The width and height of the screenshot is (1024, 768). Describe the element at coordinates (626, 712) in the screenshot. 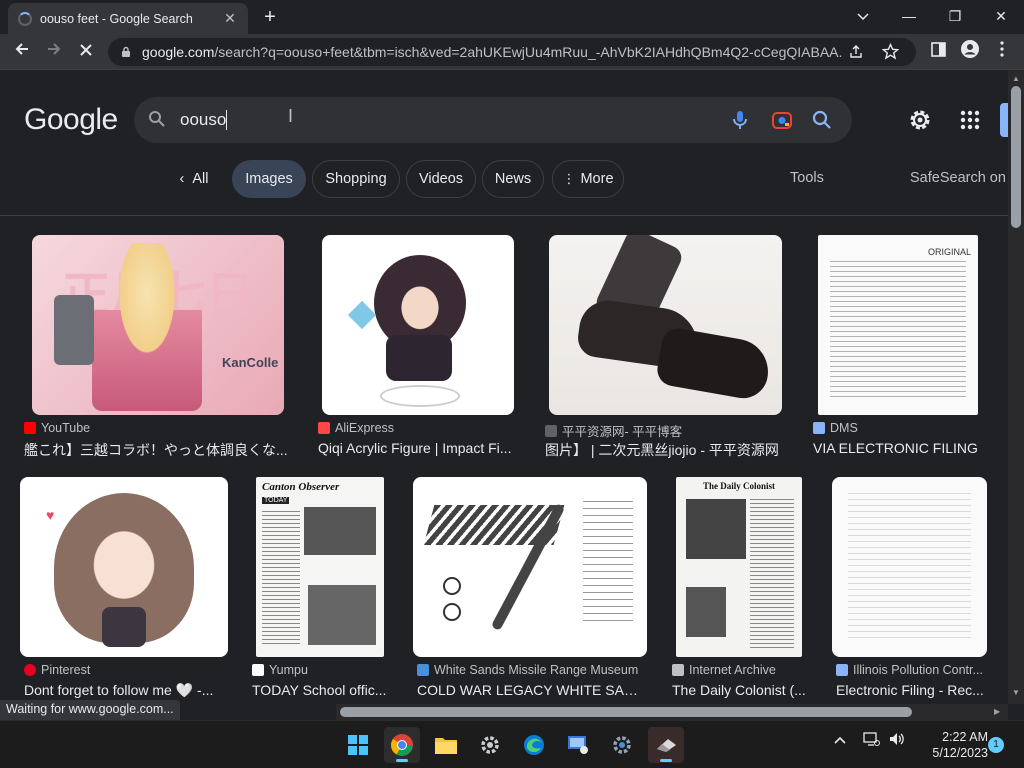

I see `horizontal-scroll-thumb` at that location.